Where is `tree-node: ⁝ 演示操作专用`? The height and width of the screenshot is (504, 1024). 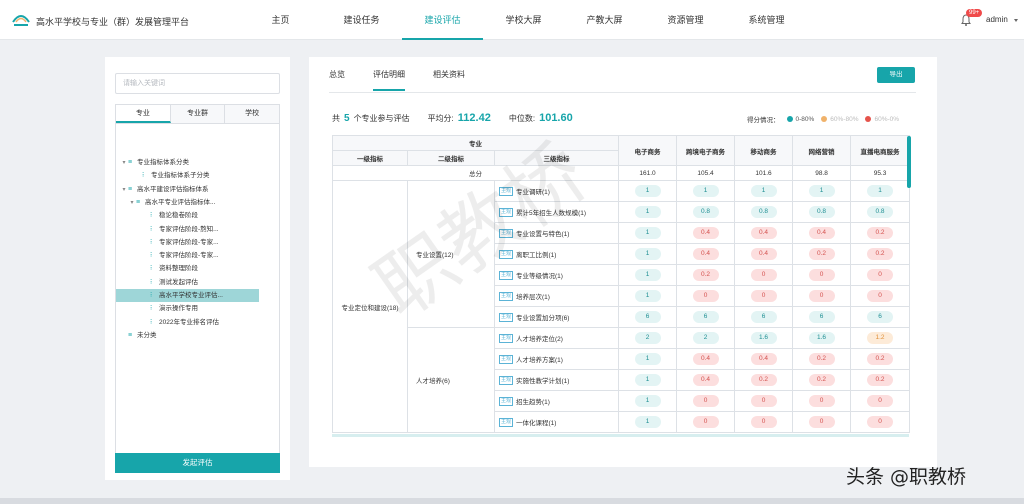
tree-node: ⁝ 演示操作专用 is located at coordinates (170, 308).